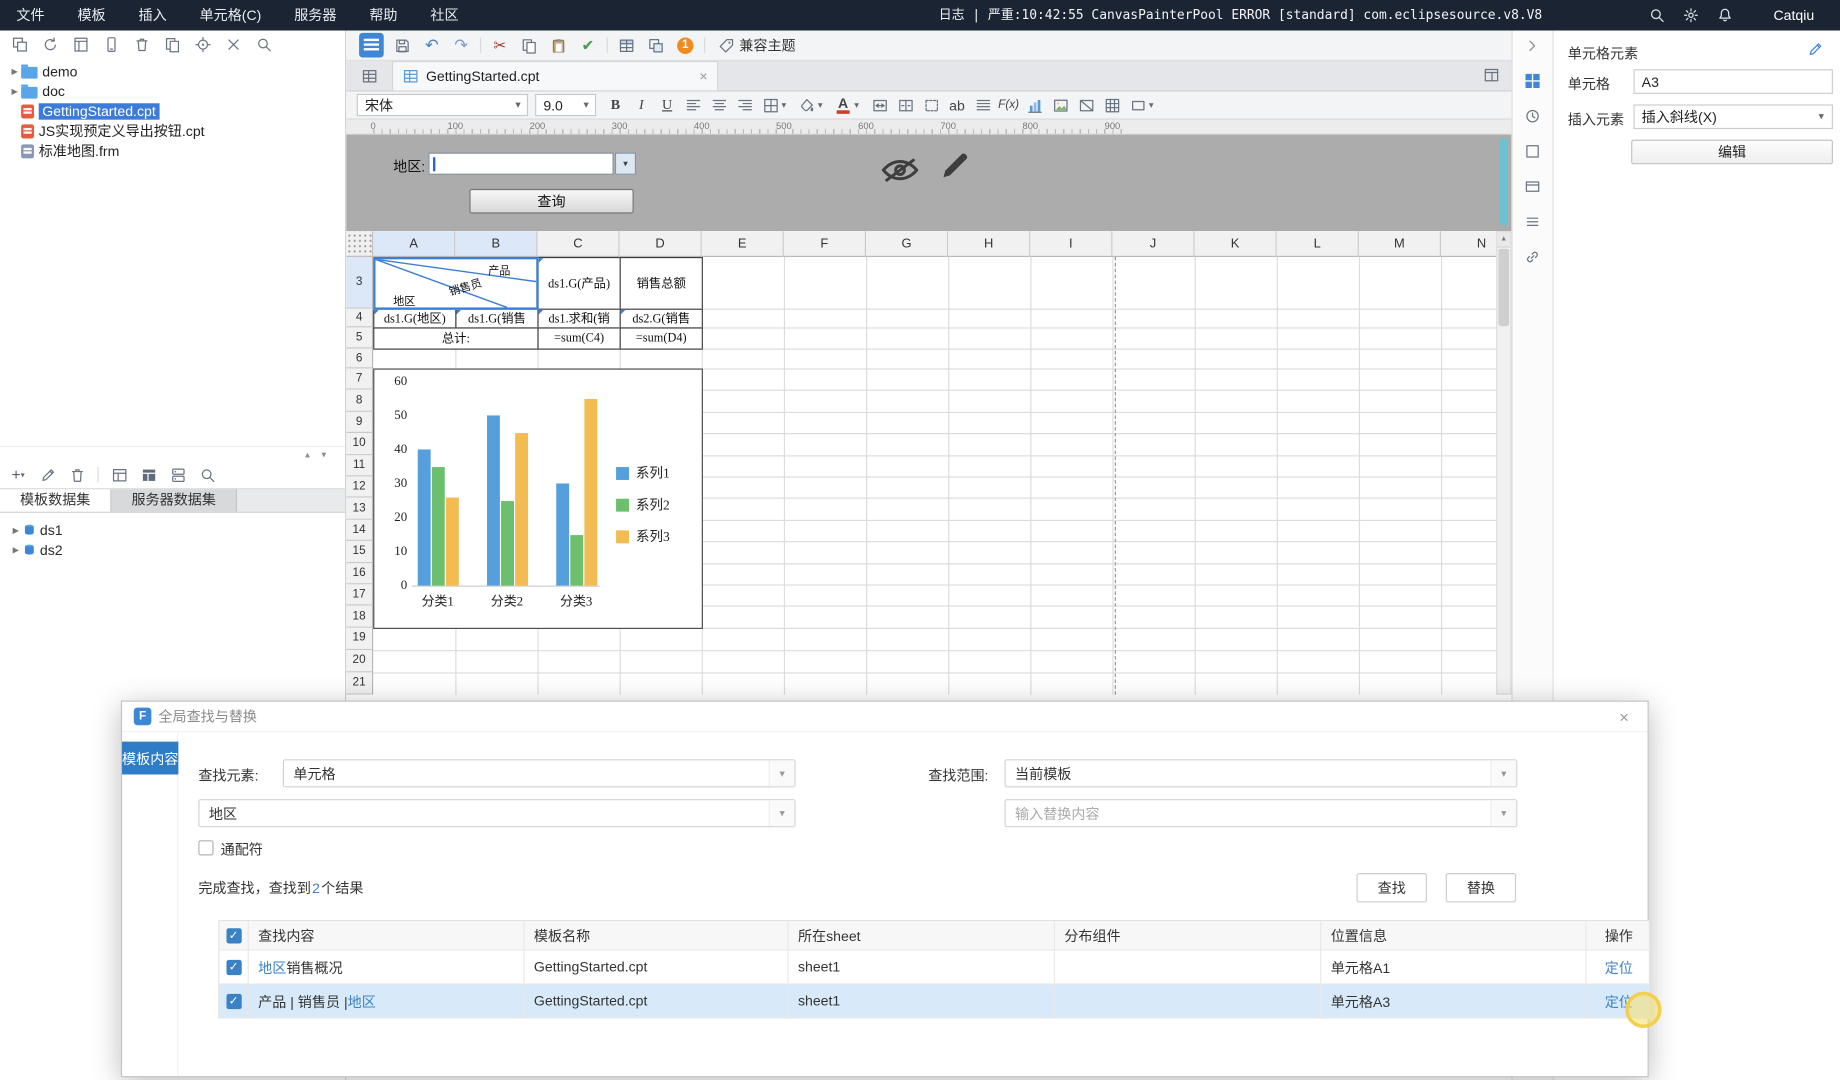 The height and width of the screenshot is (1080, 1840). Describe the element at coordinates (360, 358) in the screenshot. I see `row-header: 6` at that location.